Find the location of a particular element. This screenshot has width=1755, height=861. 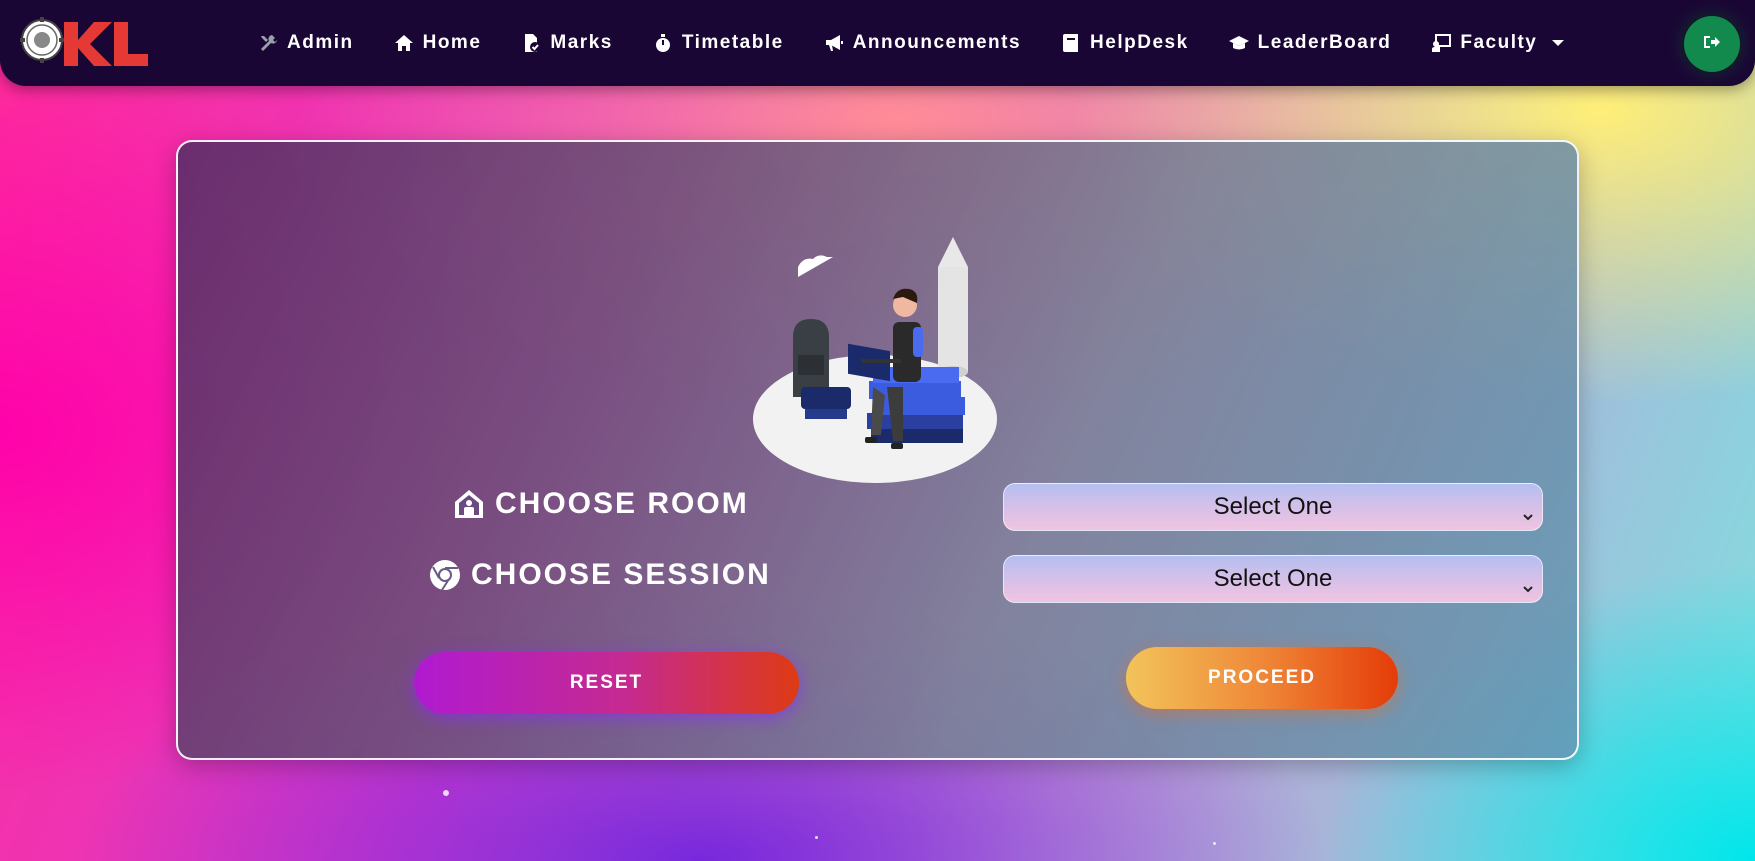

nav-timetable: Timetable is located at coordinates (718, 43).